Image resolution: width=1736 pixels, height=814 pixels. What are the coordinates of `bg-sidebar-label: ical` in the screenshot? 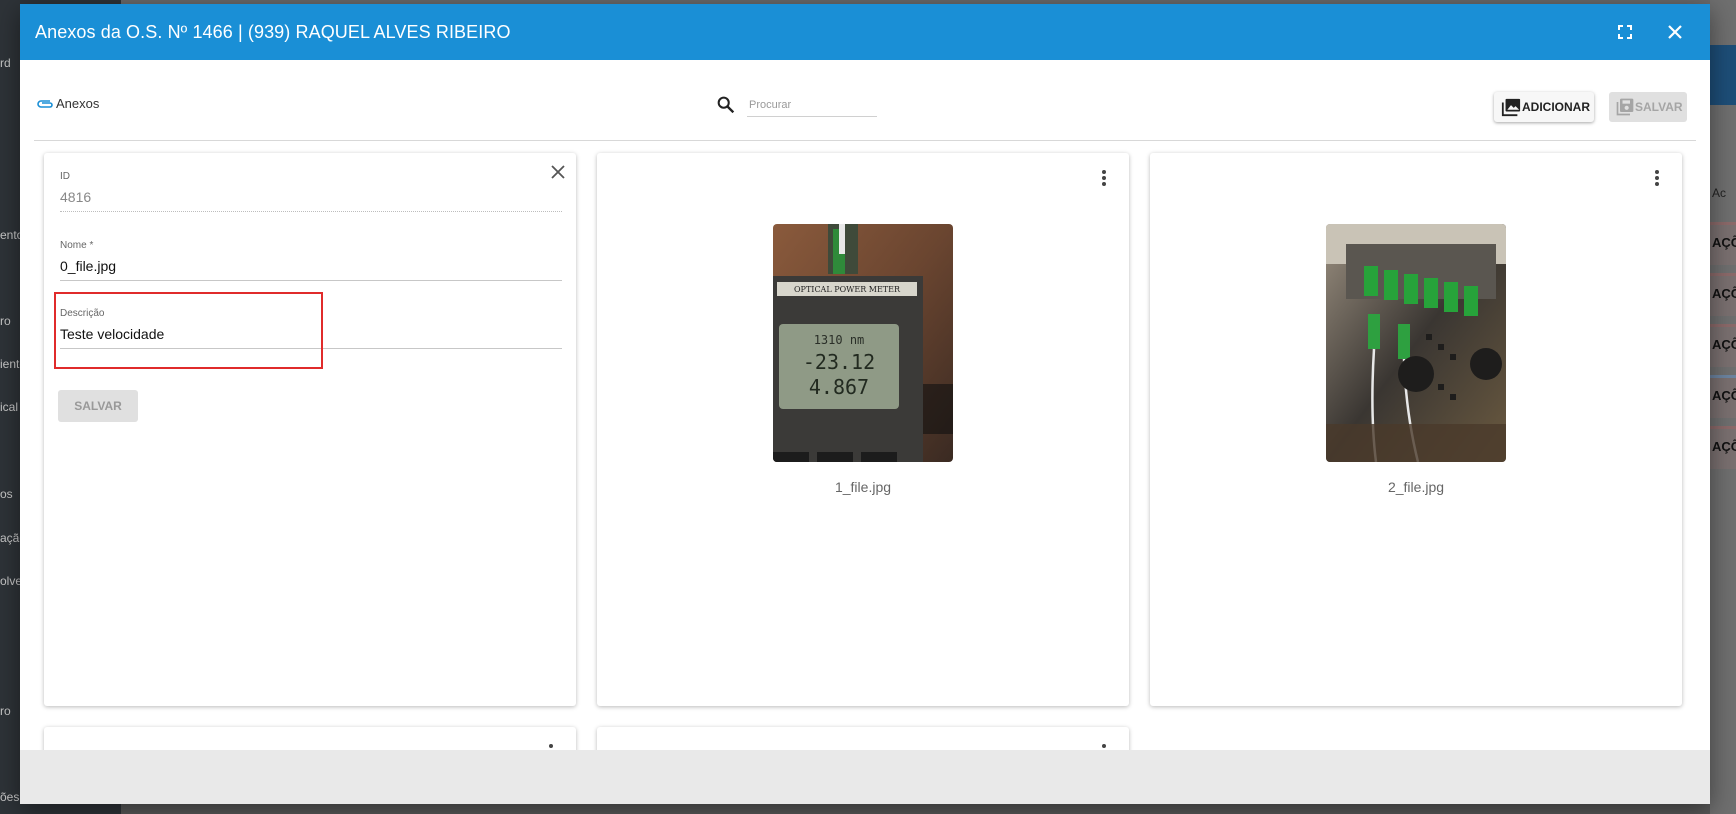 It's located at (9, 407).